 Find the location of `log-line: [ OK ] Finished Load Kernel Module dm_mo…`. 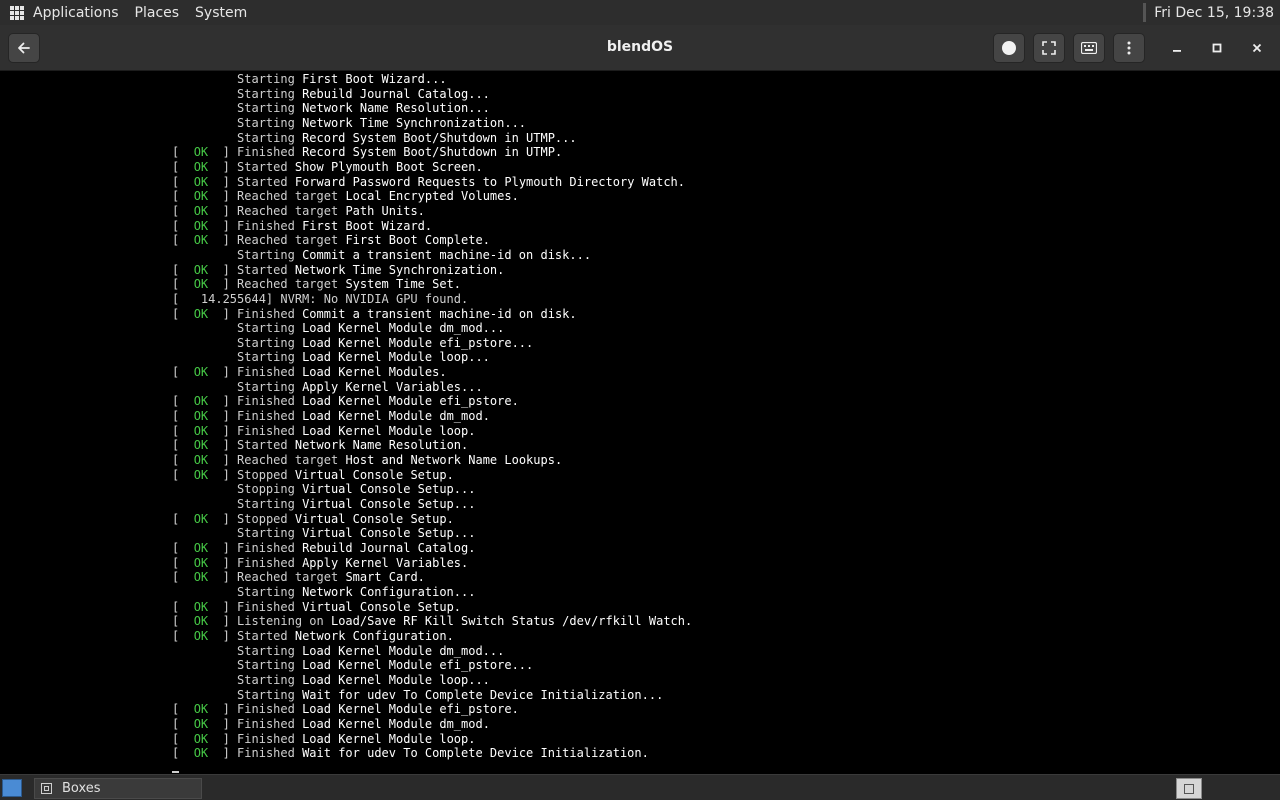

log-line: [ OK ] Finished Load Kernel Module dm_mo… is located at coordinates (432, 724).